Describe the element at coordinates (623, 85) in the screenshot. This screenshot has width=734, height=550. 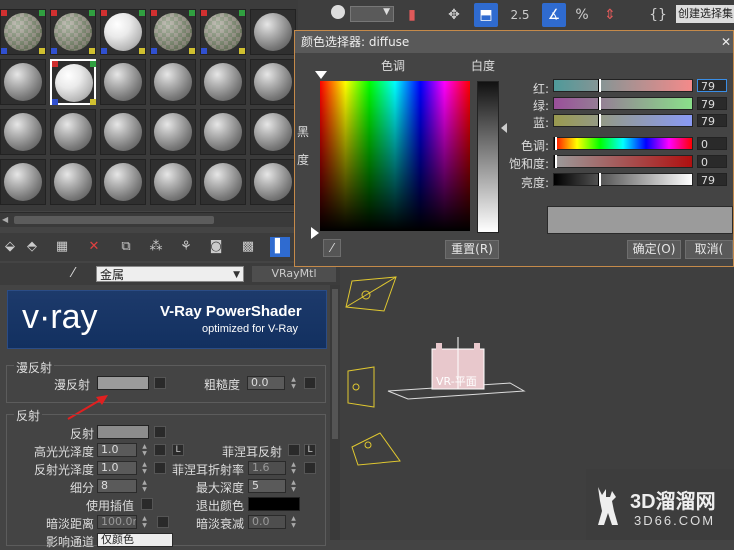
I see `red-slider` at that location.